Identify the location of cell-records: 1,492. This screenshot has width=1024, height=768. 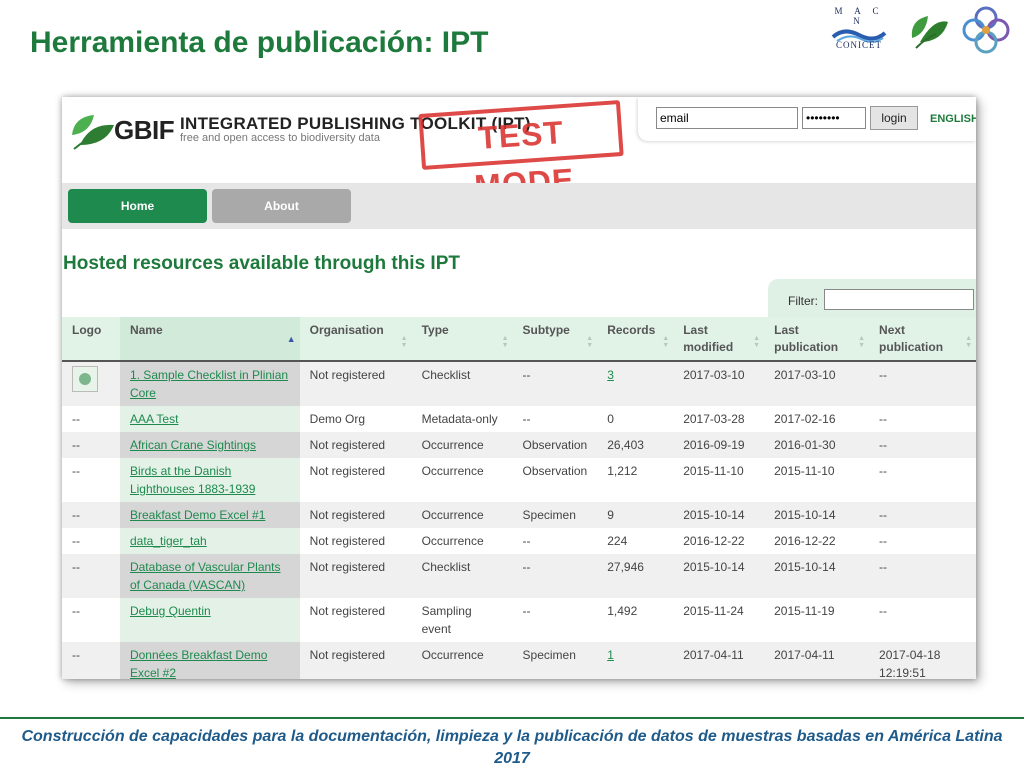
(635, 620).